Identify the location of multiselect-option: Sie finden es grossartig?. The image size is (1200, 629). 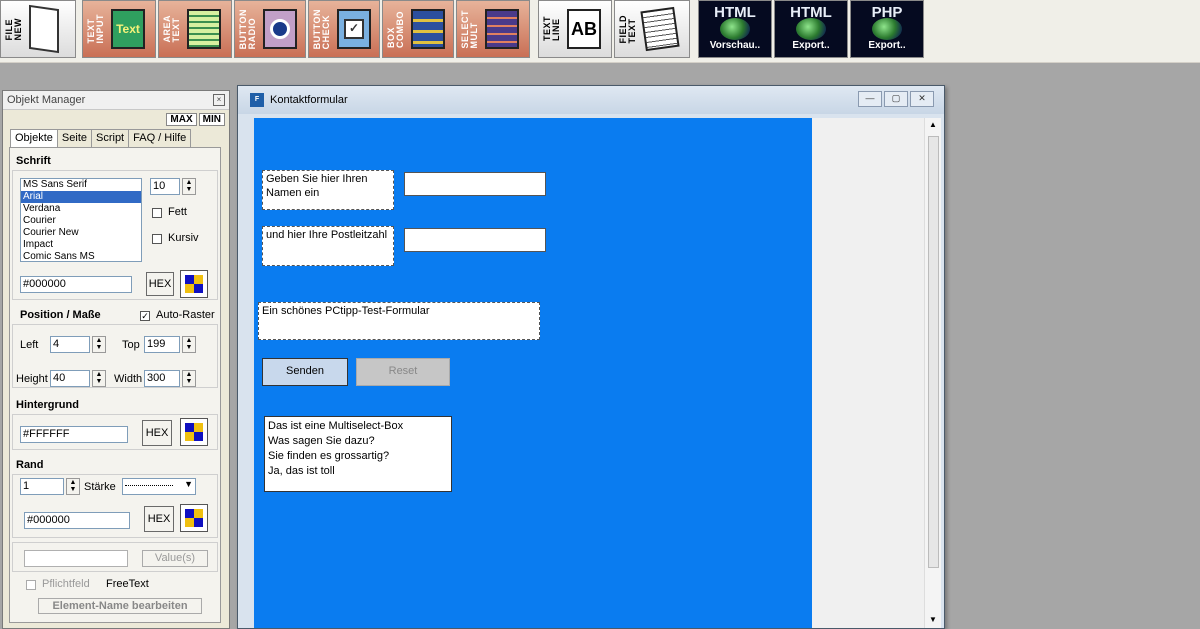
(358, 456).